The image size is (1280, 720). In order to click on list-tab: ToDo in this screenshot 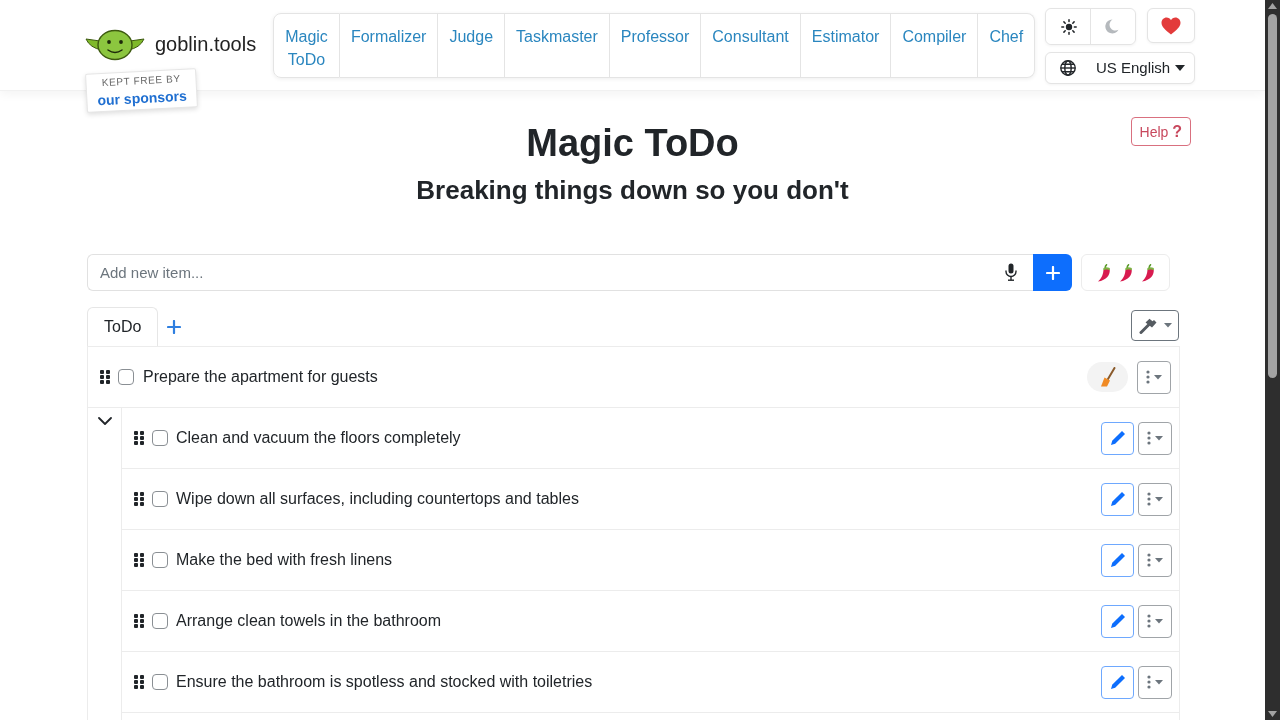, I will do `click(123, 326)`.